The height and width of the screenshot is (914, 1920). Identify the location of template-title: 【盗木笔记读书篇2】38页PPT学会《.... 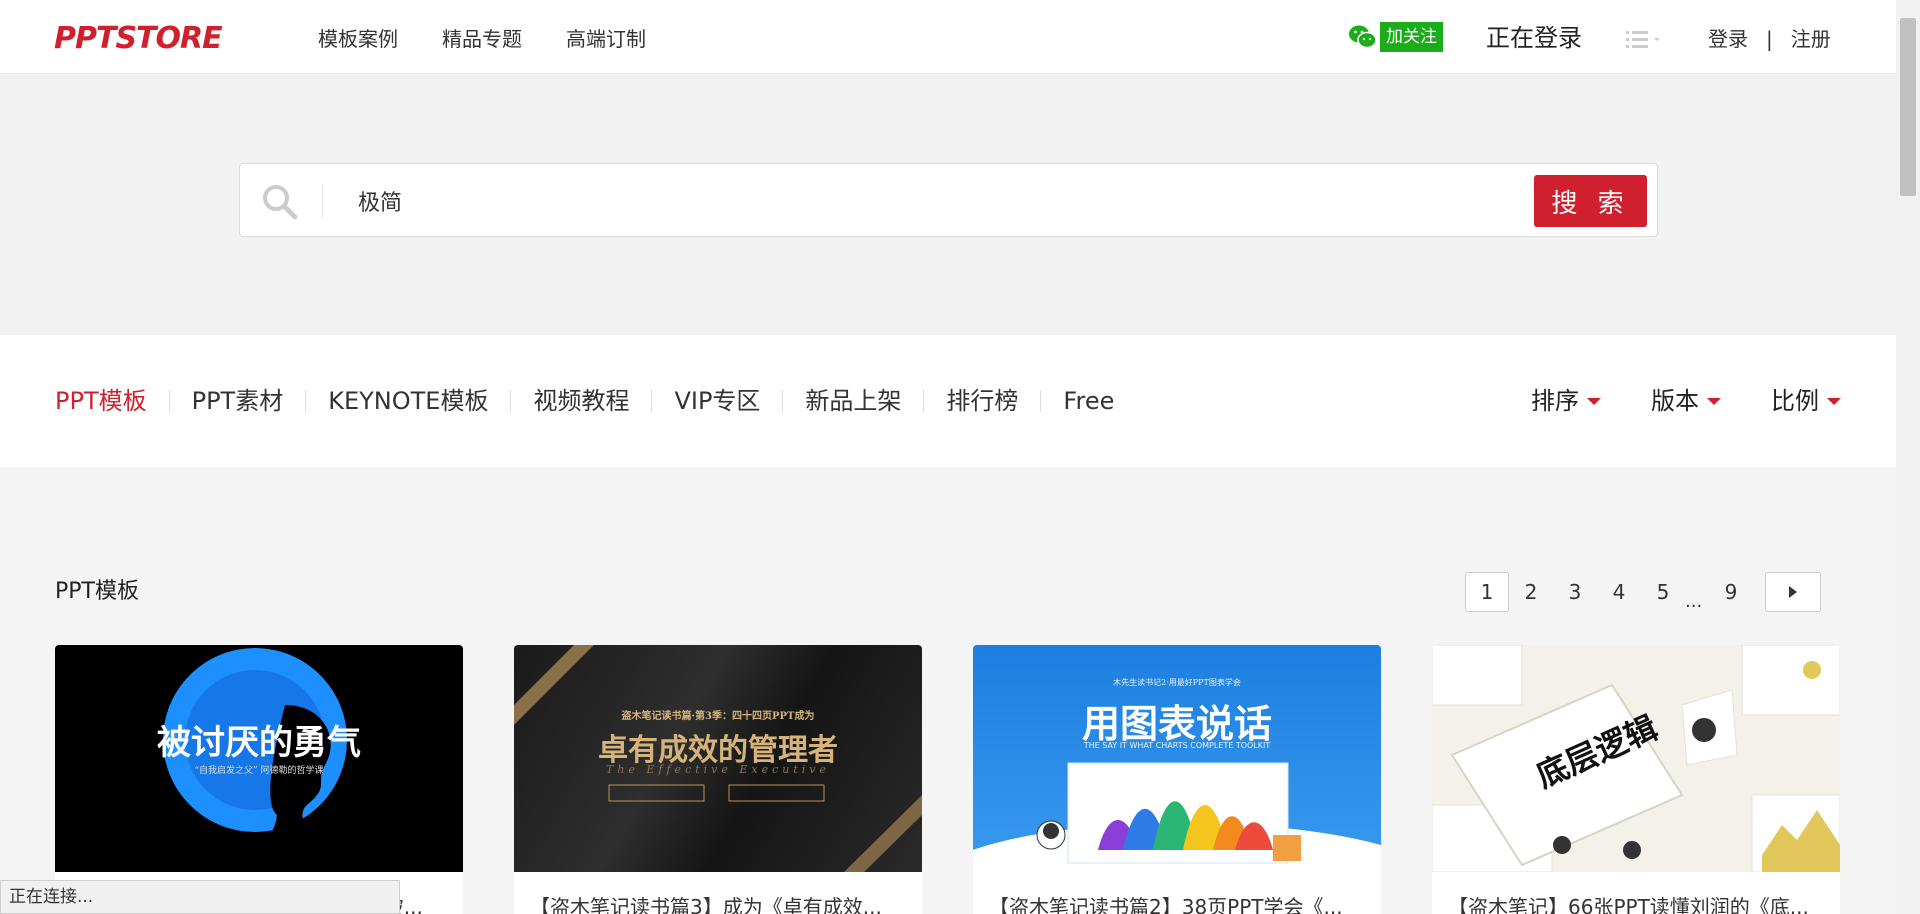
(1177, 904).